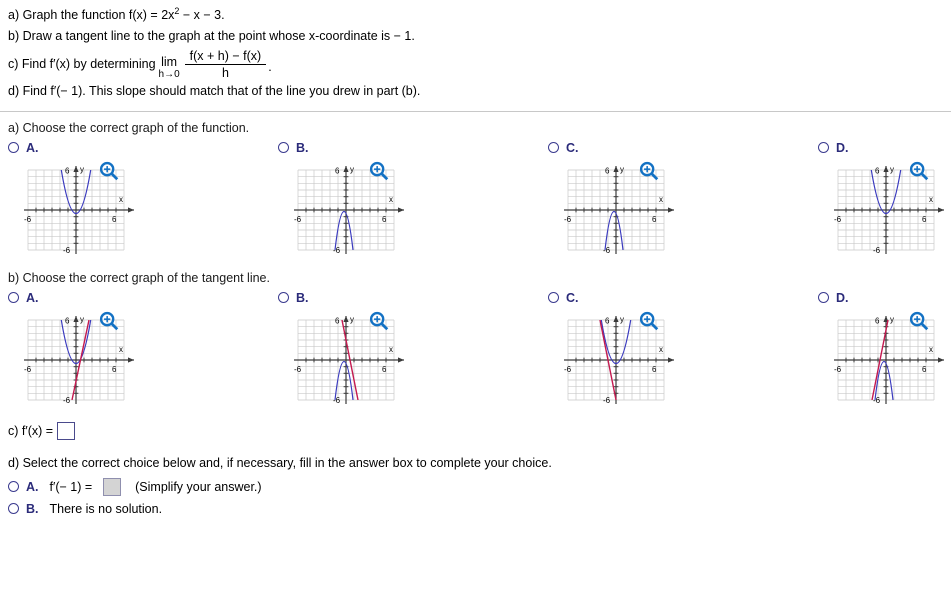 This screenshot has width=951, height=599. What do you see at coordinates (135, 148) in the screenshot?
I see `part-a-choice-A-head: A.` at bounding box center [135, 148].